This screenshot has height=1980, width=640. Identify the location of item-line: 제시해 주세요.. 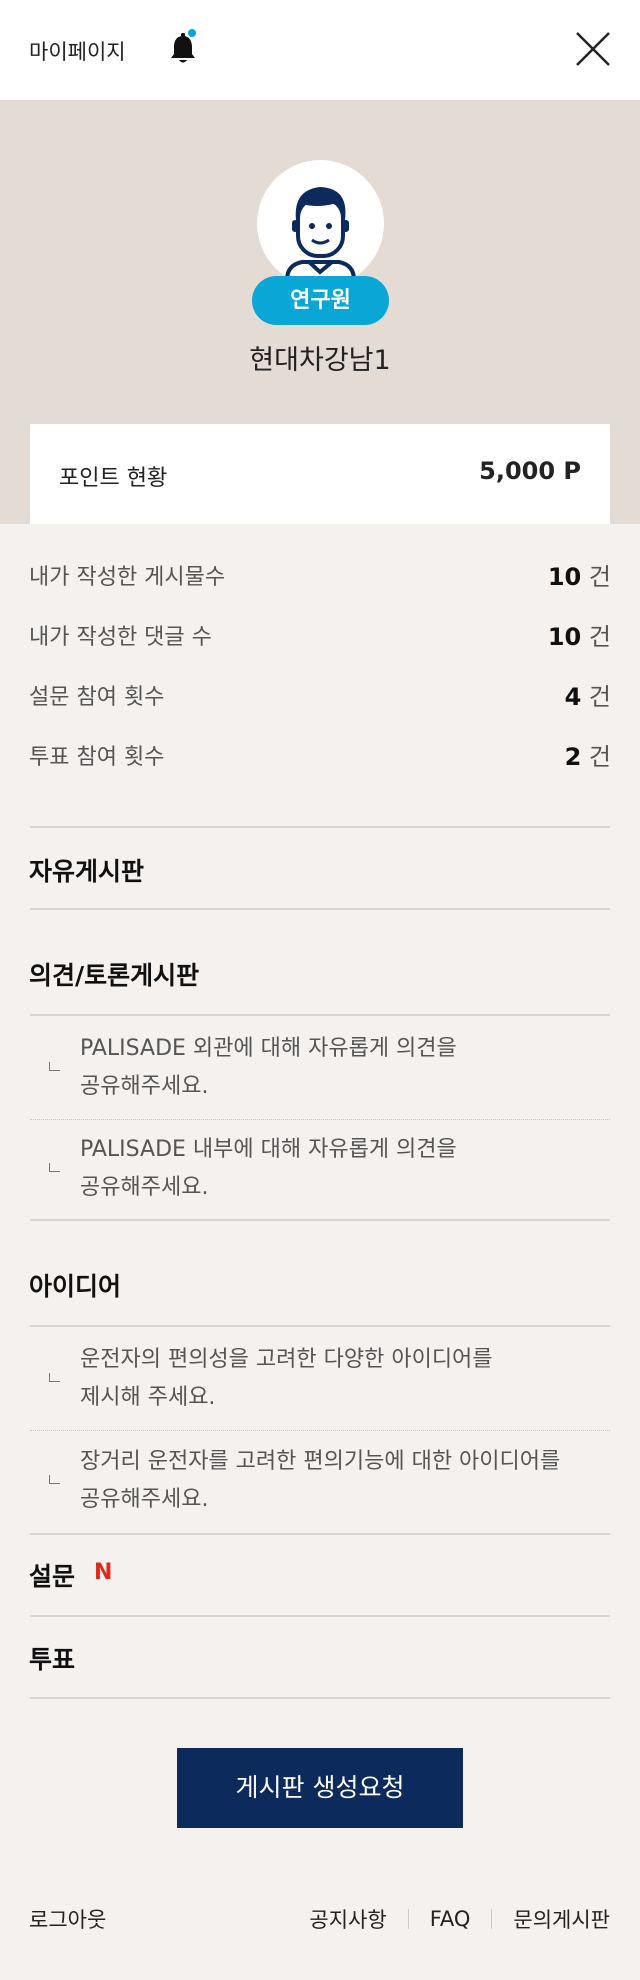
(148, 1397).